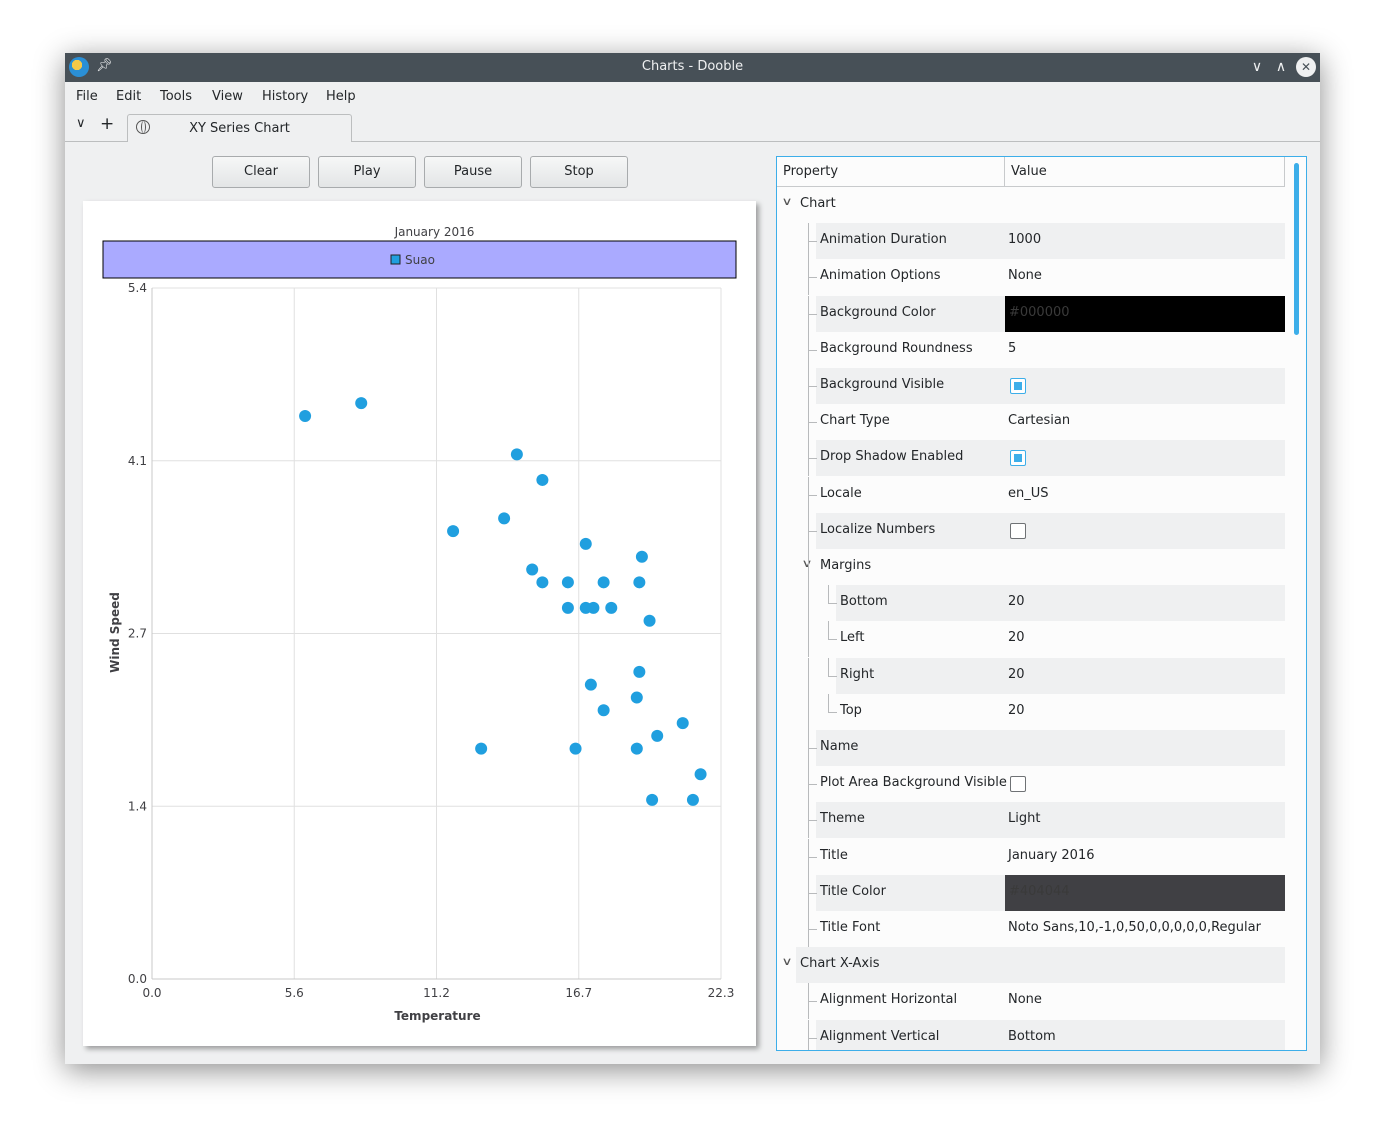  Describe the element at coordinates (892, 457) in the screenshot. I see `property-label: Drop Shadow Enabled` at that location.